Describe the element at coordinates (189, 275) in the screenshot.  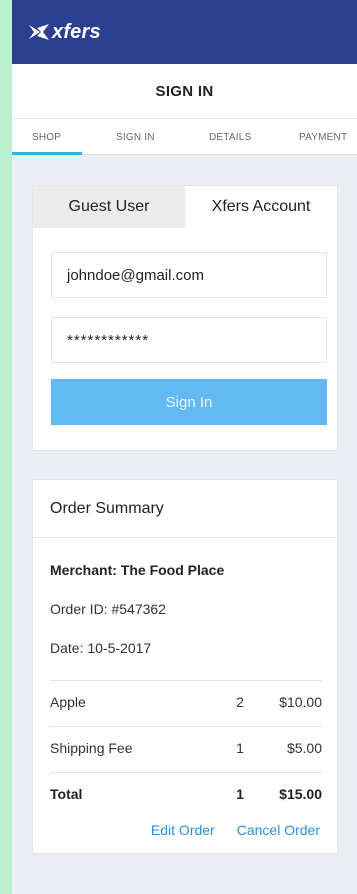
I see `email-field: johndoe@gmail.com` at that location.